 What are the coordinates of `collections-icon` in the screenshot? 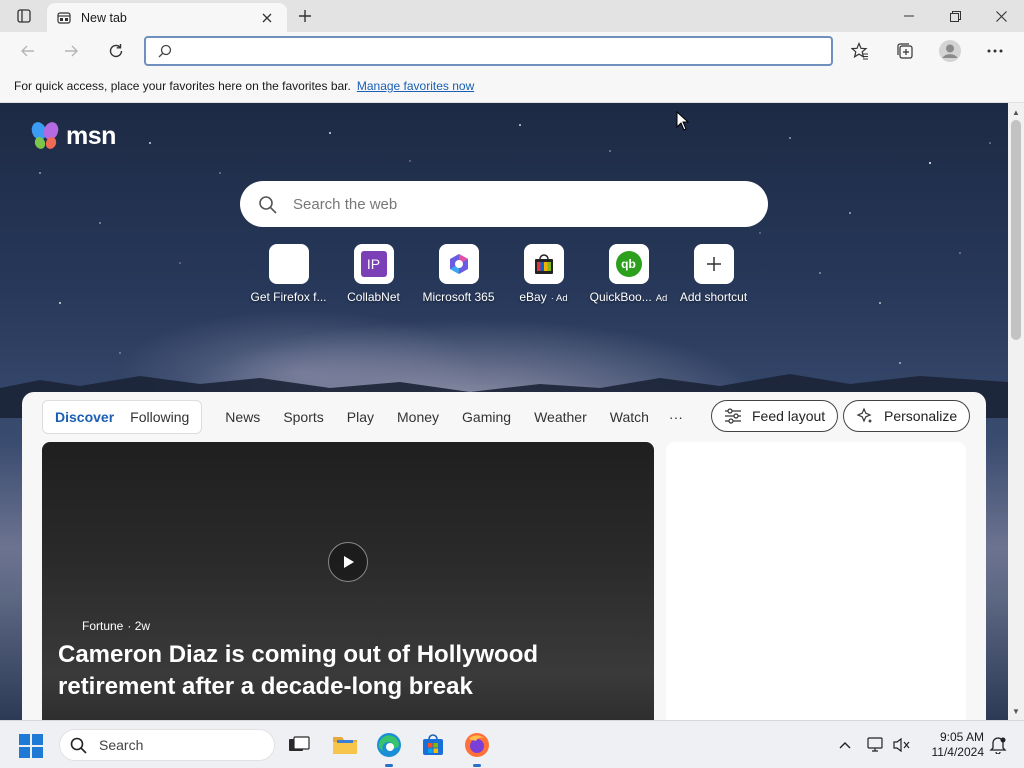 It's located at (905, 51).